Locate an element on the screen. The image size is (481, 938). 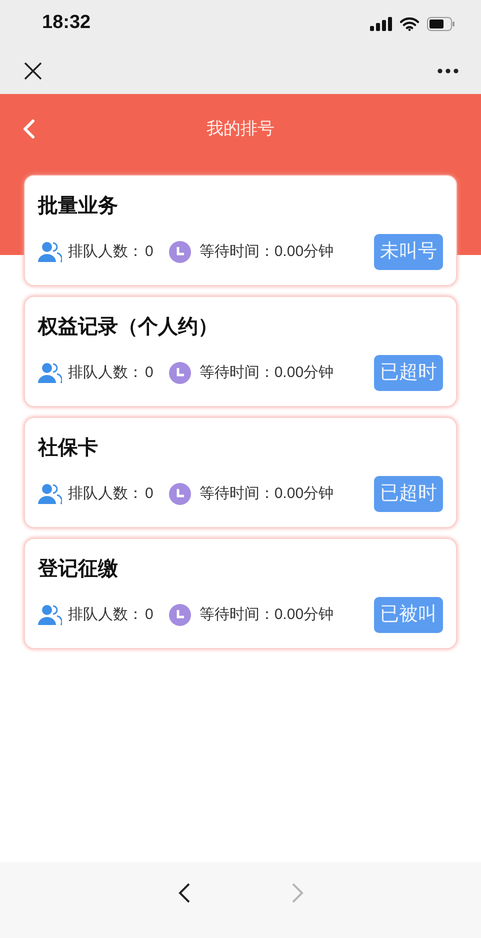
more-icon is located at coordinates (448, 71).